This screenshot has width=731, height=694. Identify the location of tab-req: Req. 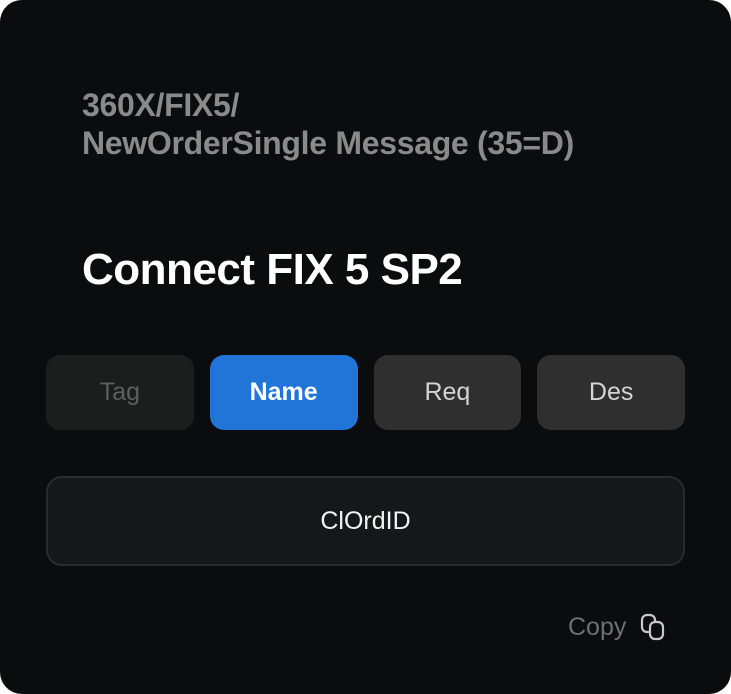
(447, 392).